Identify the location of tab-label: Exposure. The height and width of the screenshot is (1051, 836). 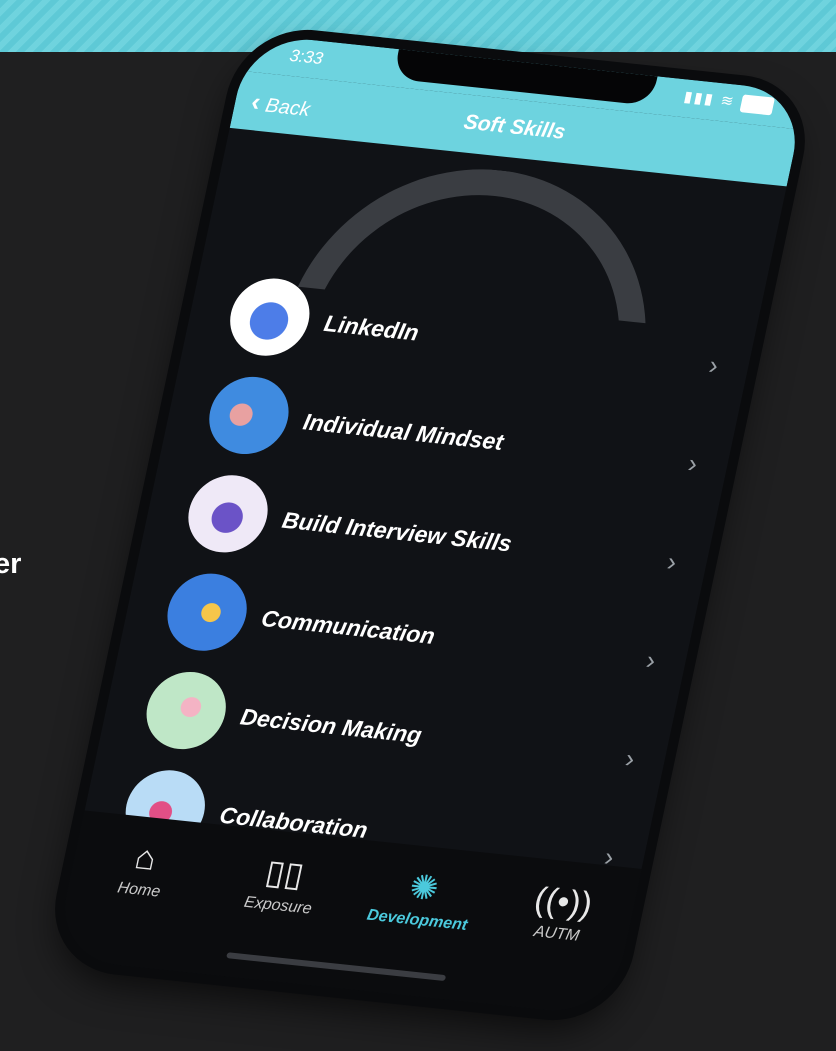
(278, 905).